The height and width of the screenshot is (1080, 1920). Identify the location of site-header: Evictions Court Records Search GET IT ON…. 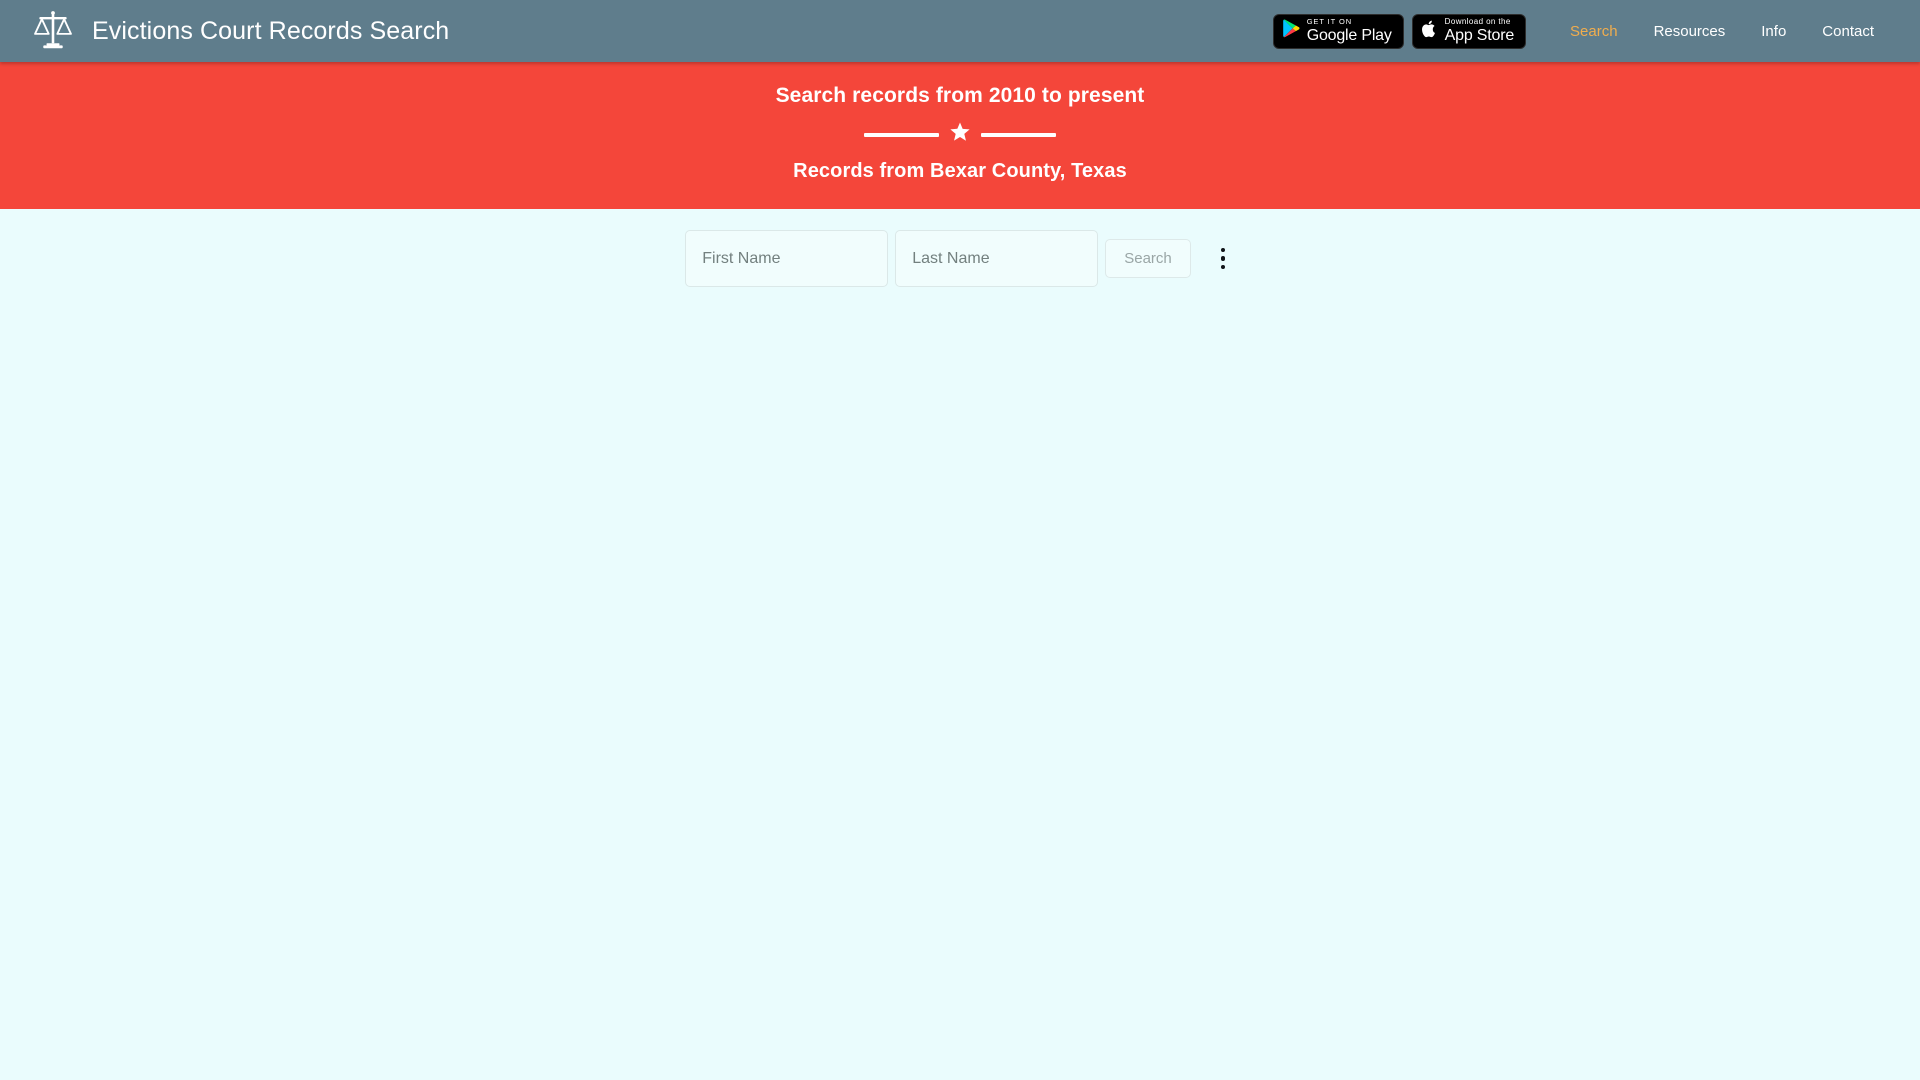
(960, 31).